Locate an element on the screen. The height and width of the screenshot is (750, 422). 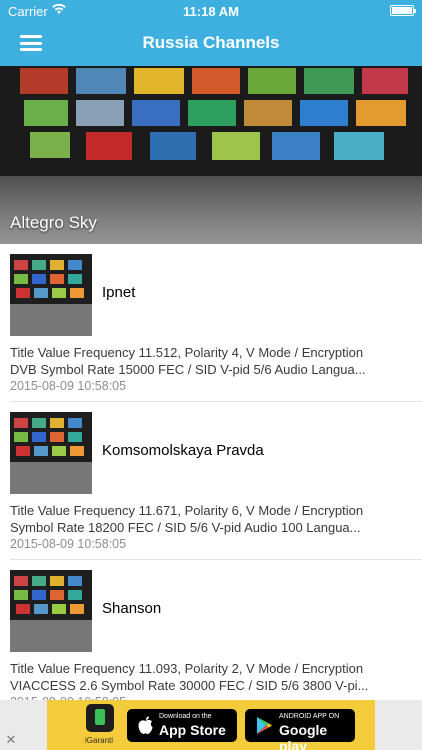
google-play-sub-label: ANDROID APP ON is located at coordinates (309, 716).